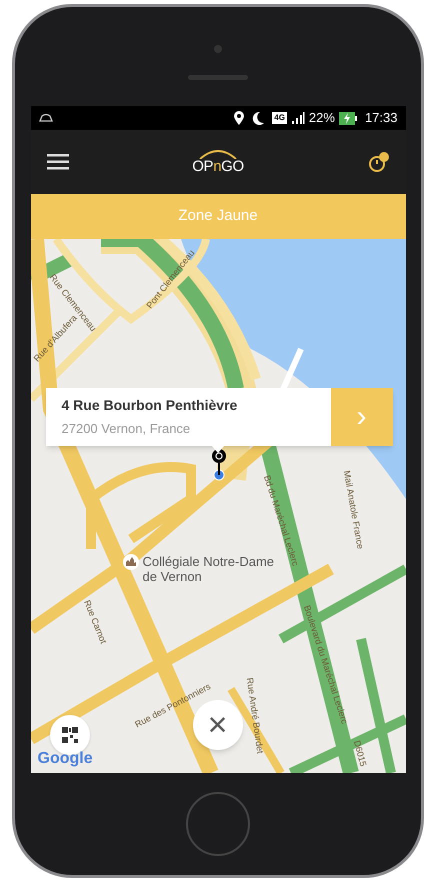 The image size is (436, 881). Describe the element at coordinates (279, 118) in the screenshot. I see `network-type: 4G` at that location.